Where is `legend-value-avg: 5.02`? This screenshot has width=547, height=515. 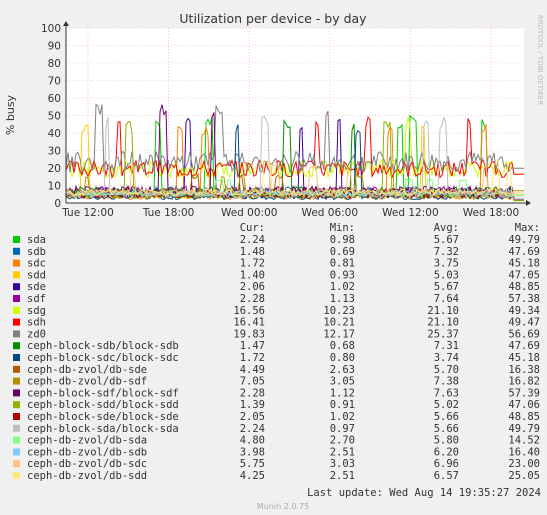
legend-value-avg: 5.02 is located at coordinates (446, 405).